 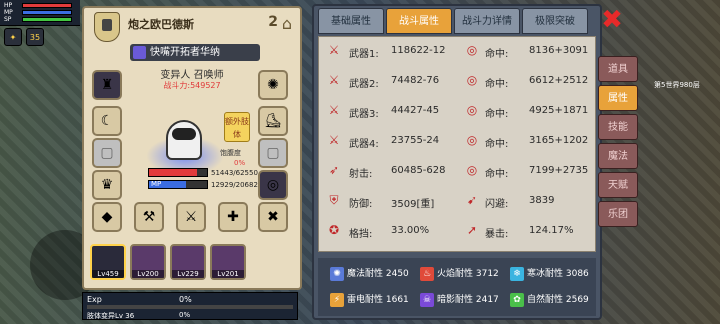 I want to click on emblem-icon, so click(x=107, y=27).